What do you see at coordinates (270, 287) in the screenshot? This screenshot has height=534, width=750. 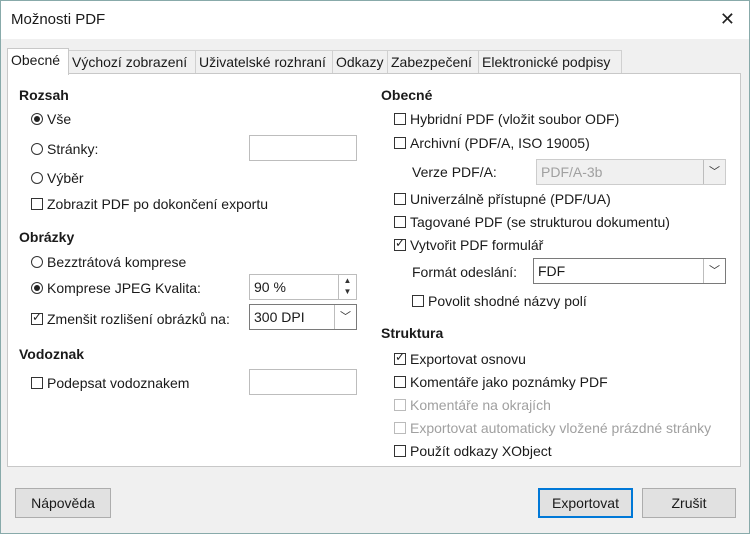 I see `quality-value: 90 %` at bounding box center [270, 287].